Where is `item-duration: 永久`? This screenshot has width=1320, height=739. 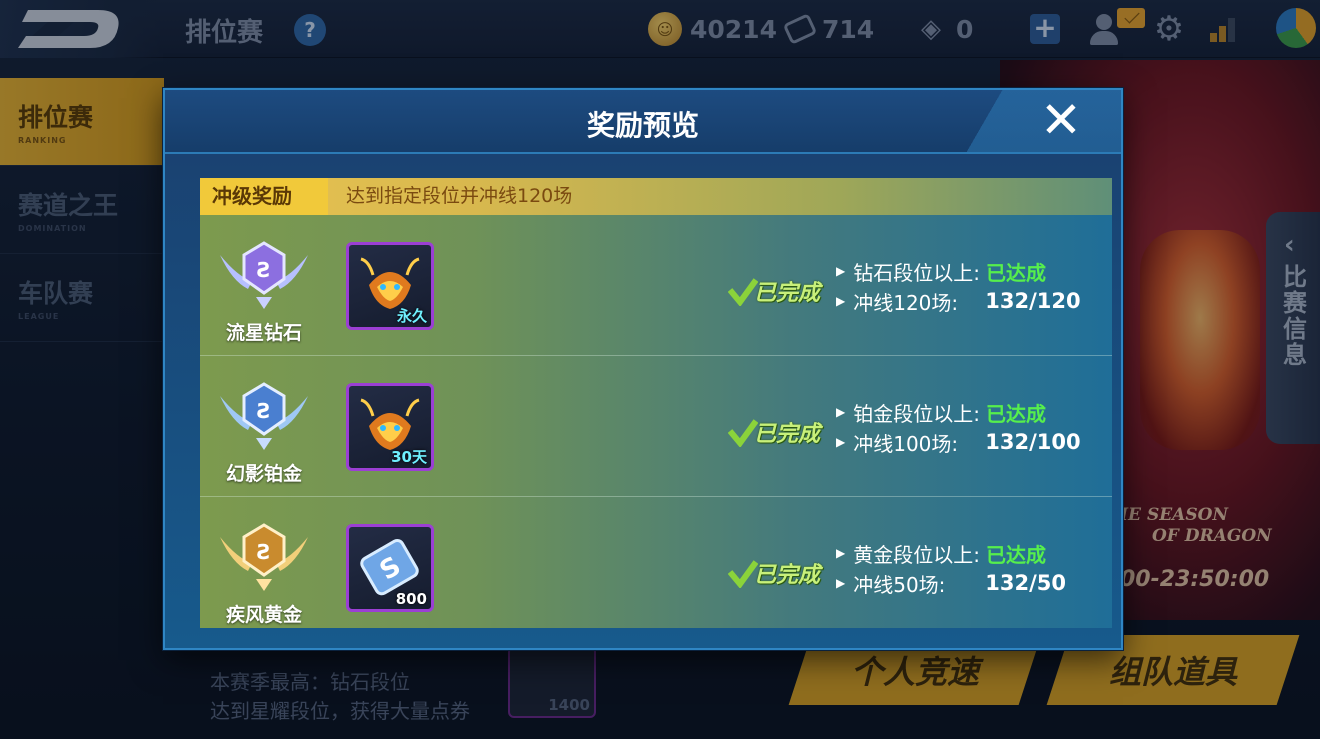
item-duration: 永久 is located at coordinates (411, 316).